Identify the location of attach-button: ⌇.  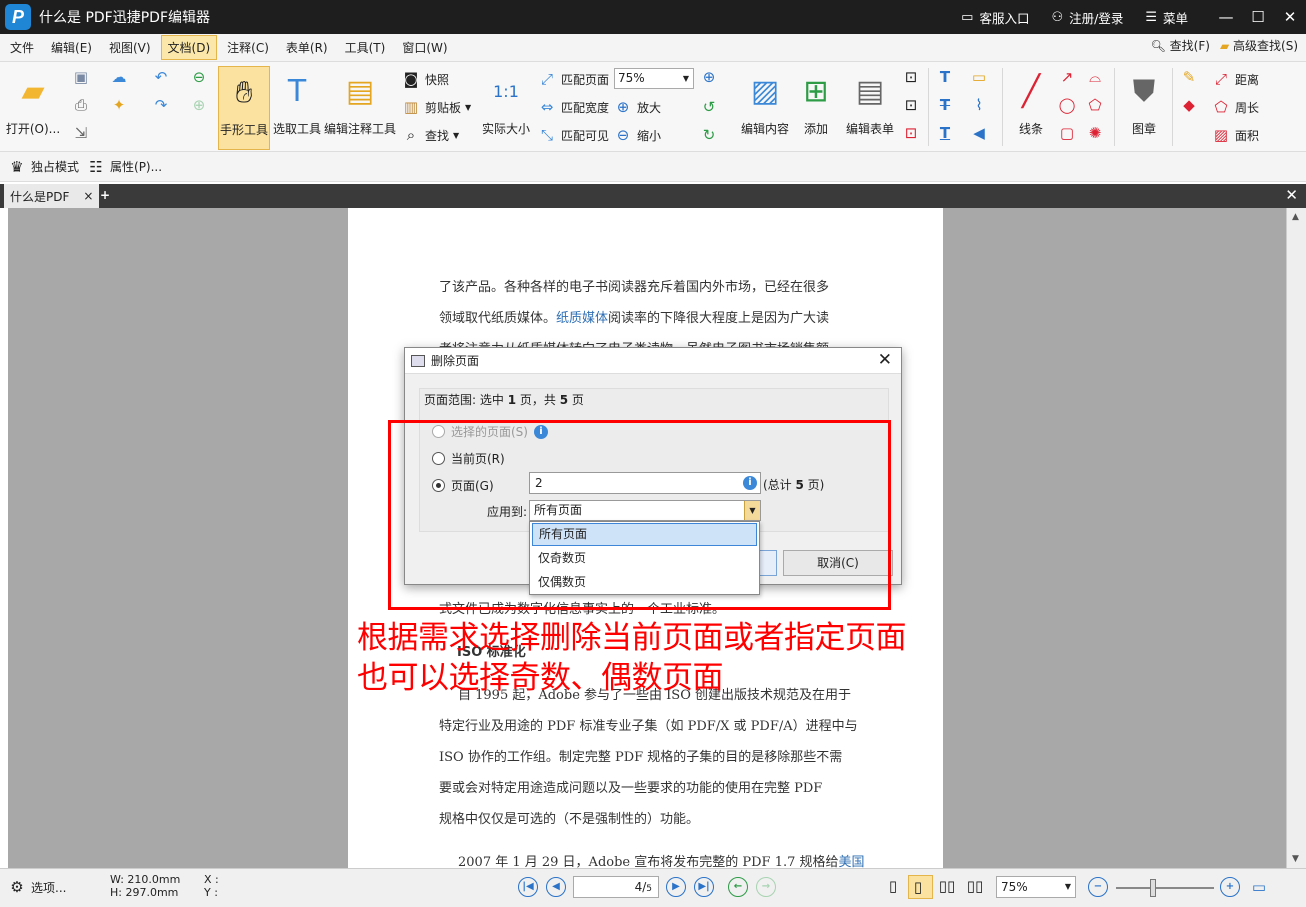
(981, 105).